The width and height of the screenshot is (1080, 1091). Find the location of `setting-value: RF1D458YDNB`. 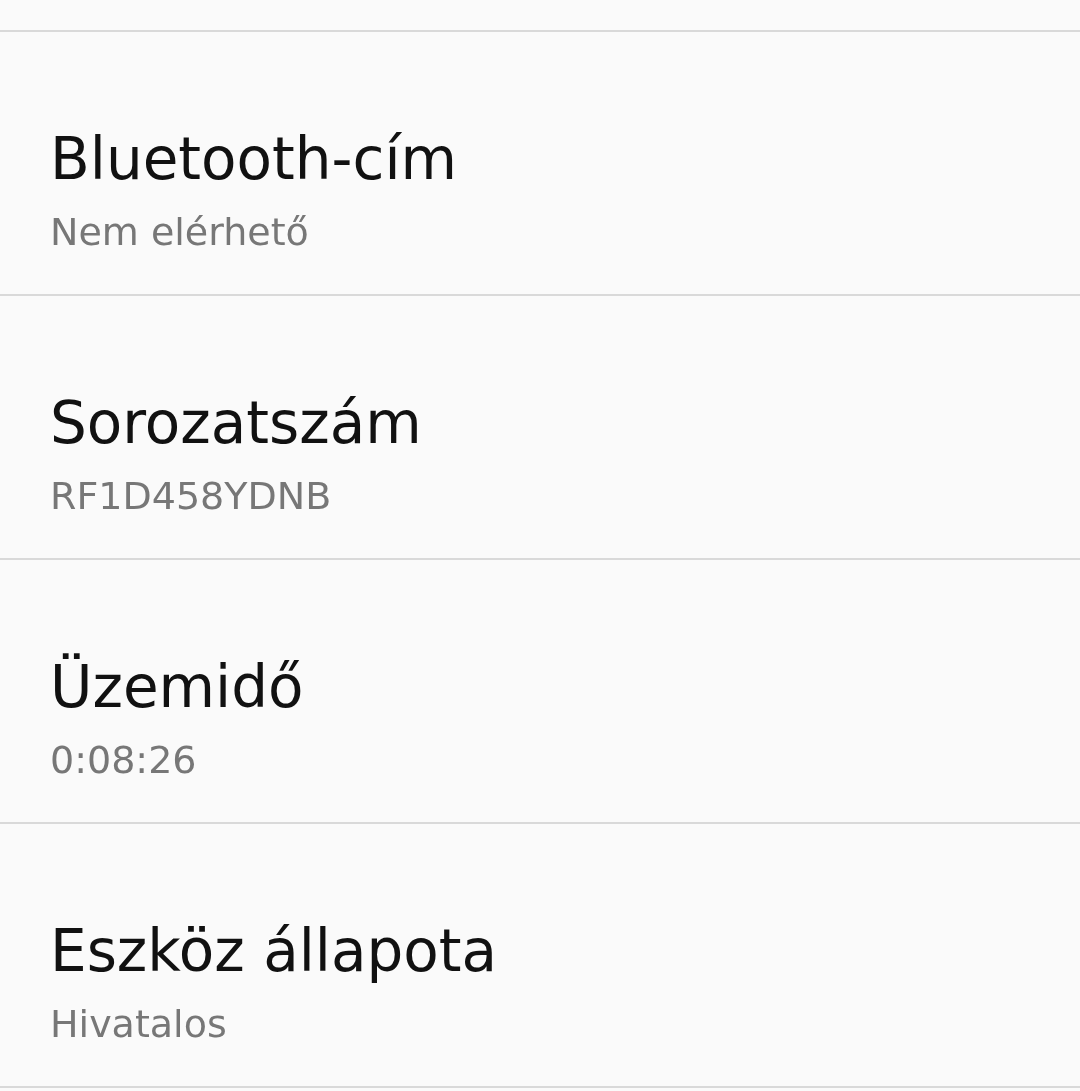

setting-value: RF1D458YDNB is located at coordinates (191, 496).